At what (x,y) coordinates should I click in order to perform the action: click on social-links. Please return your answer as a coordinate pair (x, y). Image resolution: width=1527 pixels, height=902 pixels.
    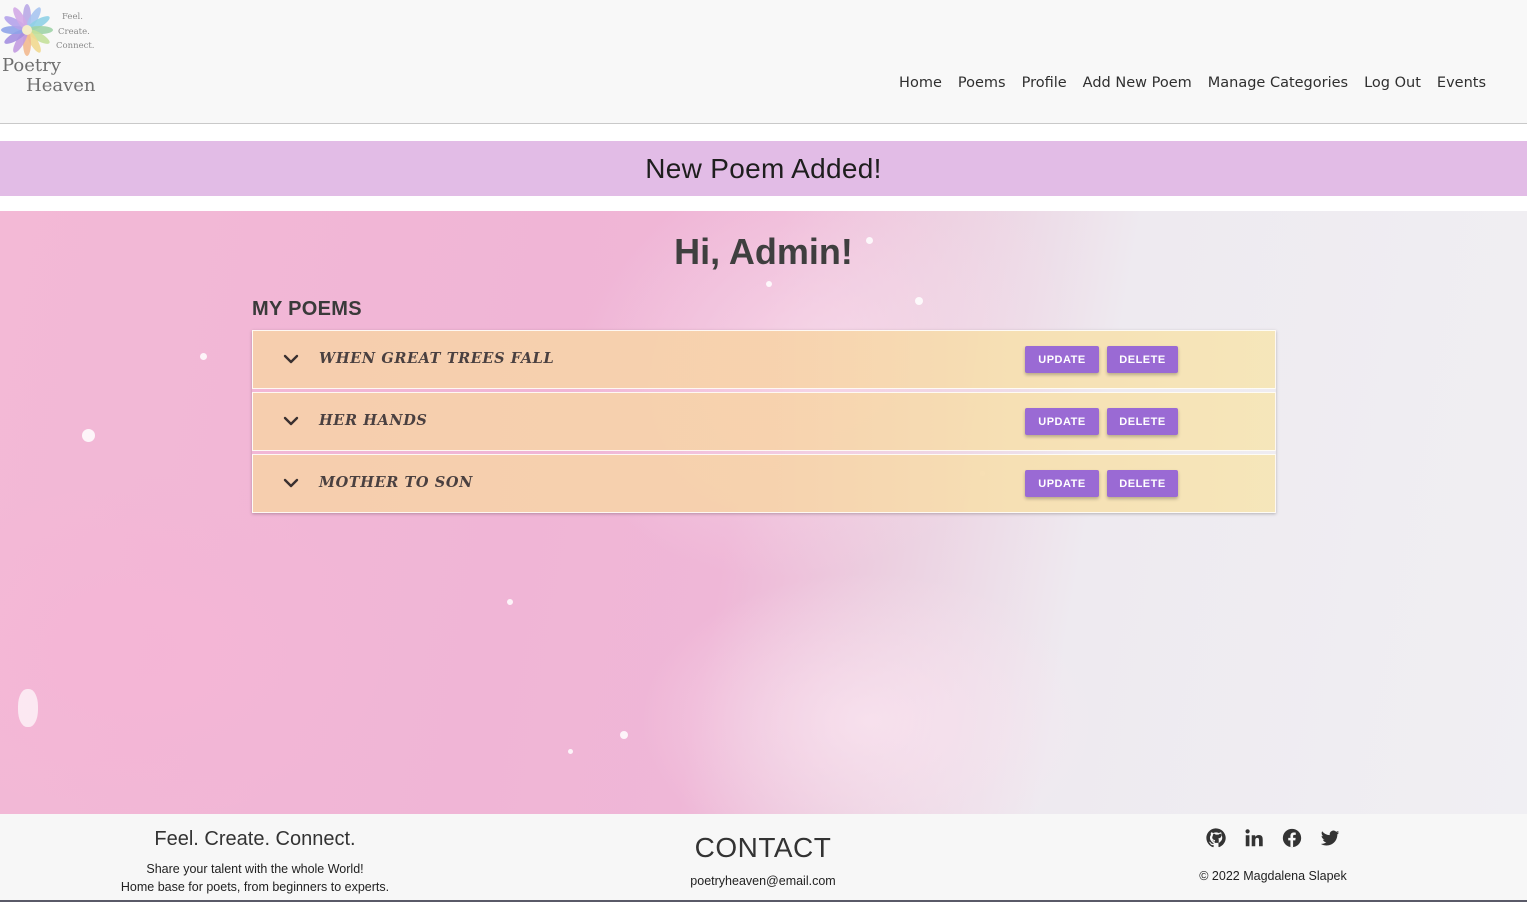
    Looking at the image, I should click on (1273, 838).